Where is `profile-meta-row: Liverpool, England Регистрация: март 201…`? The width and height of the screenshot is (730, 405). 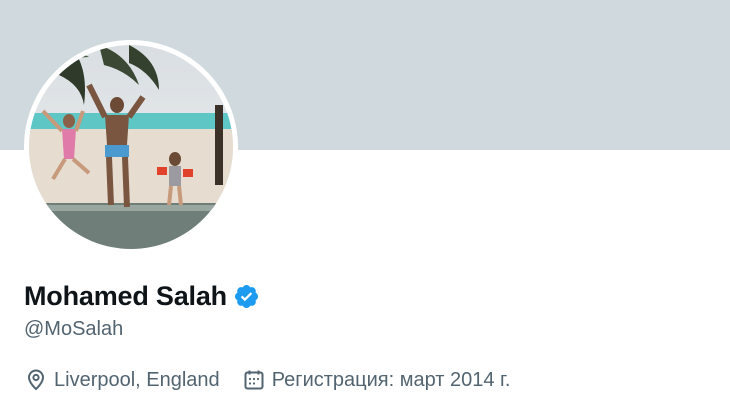 profile-meta-row: Liverpool, England Регистрация: март 201… is located at coordinates (278, 380).